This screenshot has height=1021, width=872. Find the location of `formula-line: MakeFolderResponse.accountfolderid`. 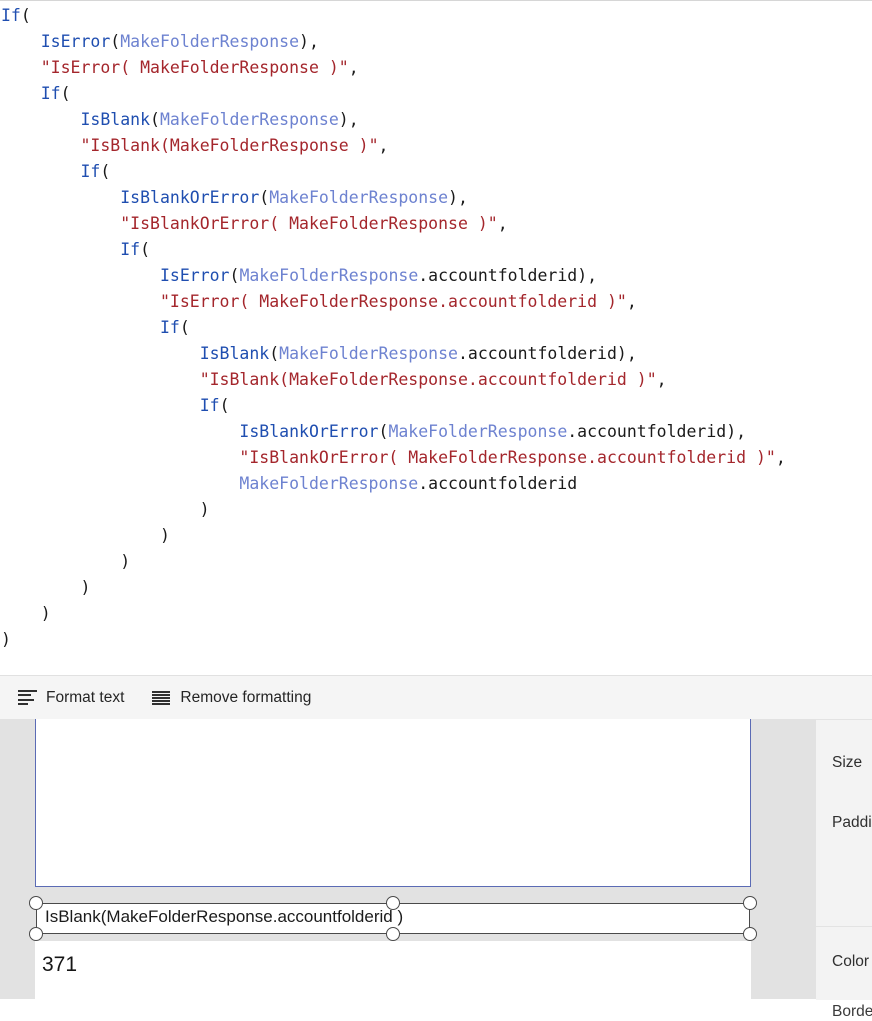

formula-line: MakeFolderResponse.accountfolderid is located at coordinates (393, 484).